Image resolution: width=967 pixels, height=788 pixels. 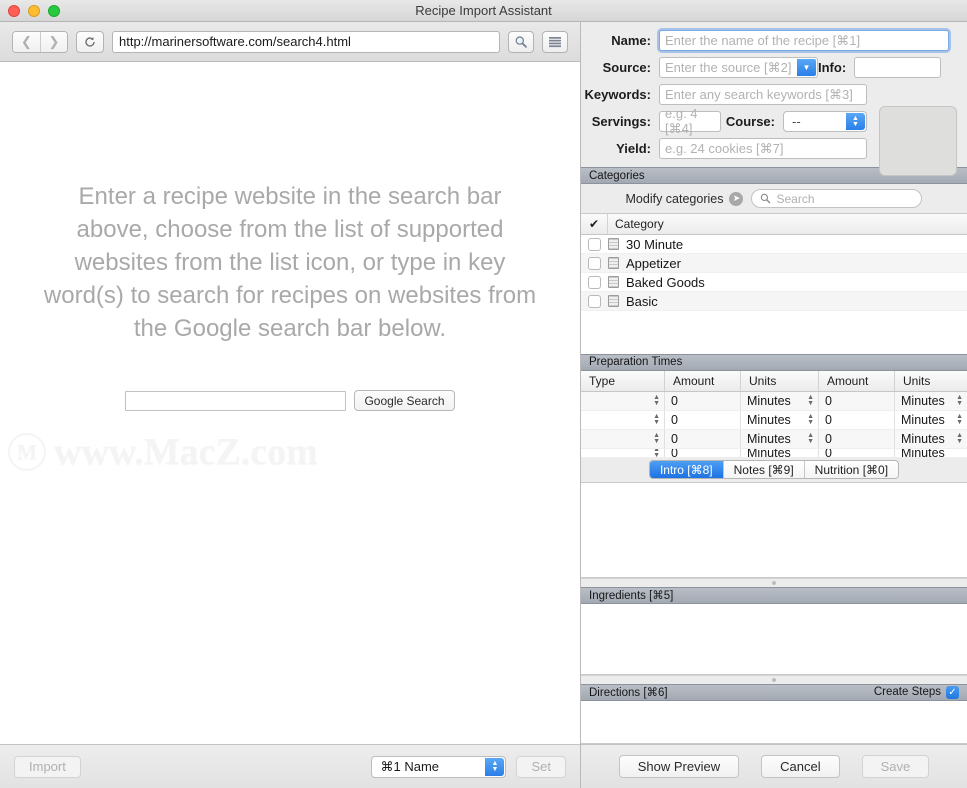 I want to click on cancel-button: Cancel, so click(x=800, y=766).